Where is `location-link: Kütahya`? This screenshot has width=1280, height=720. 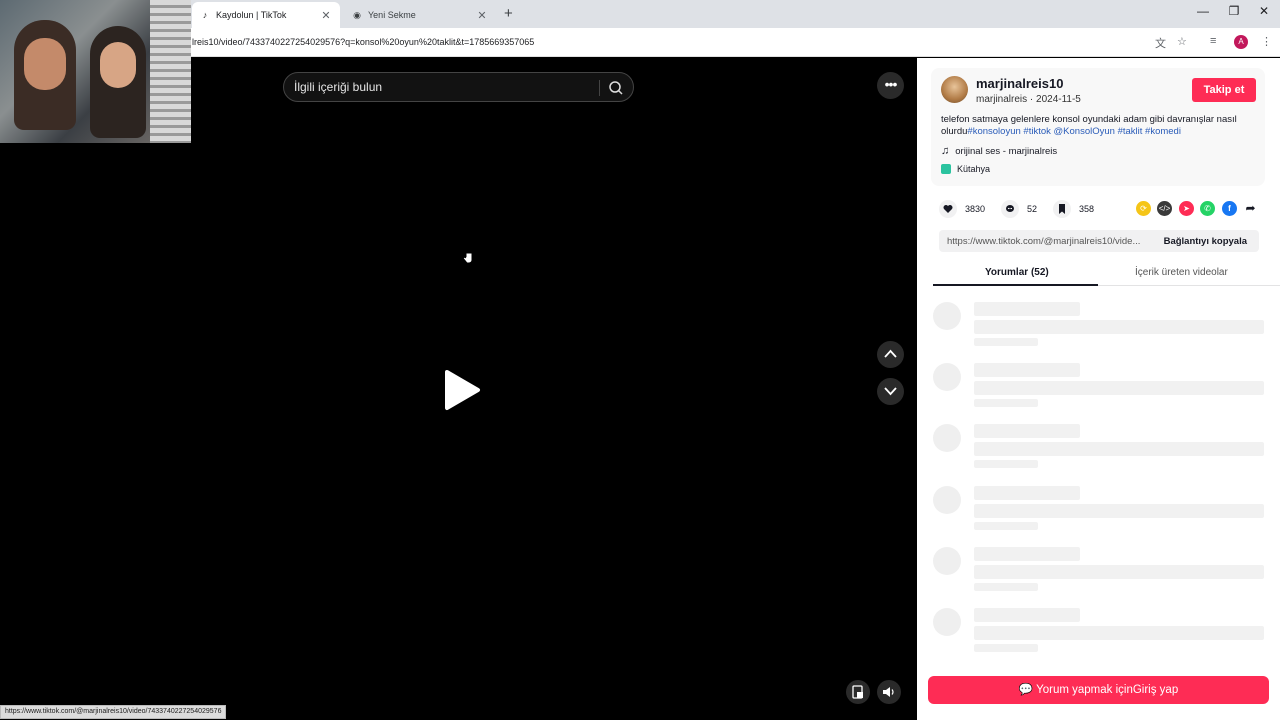
location-link: Kütahya is located at coordinates (965, 169).